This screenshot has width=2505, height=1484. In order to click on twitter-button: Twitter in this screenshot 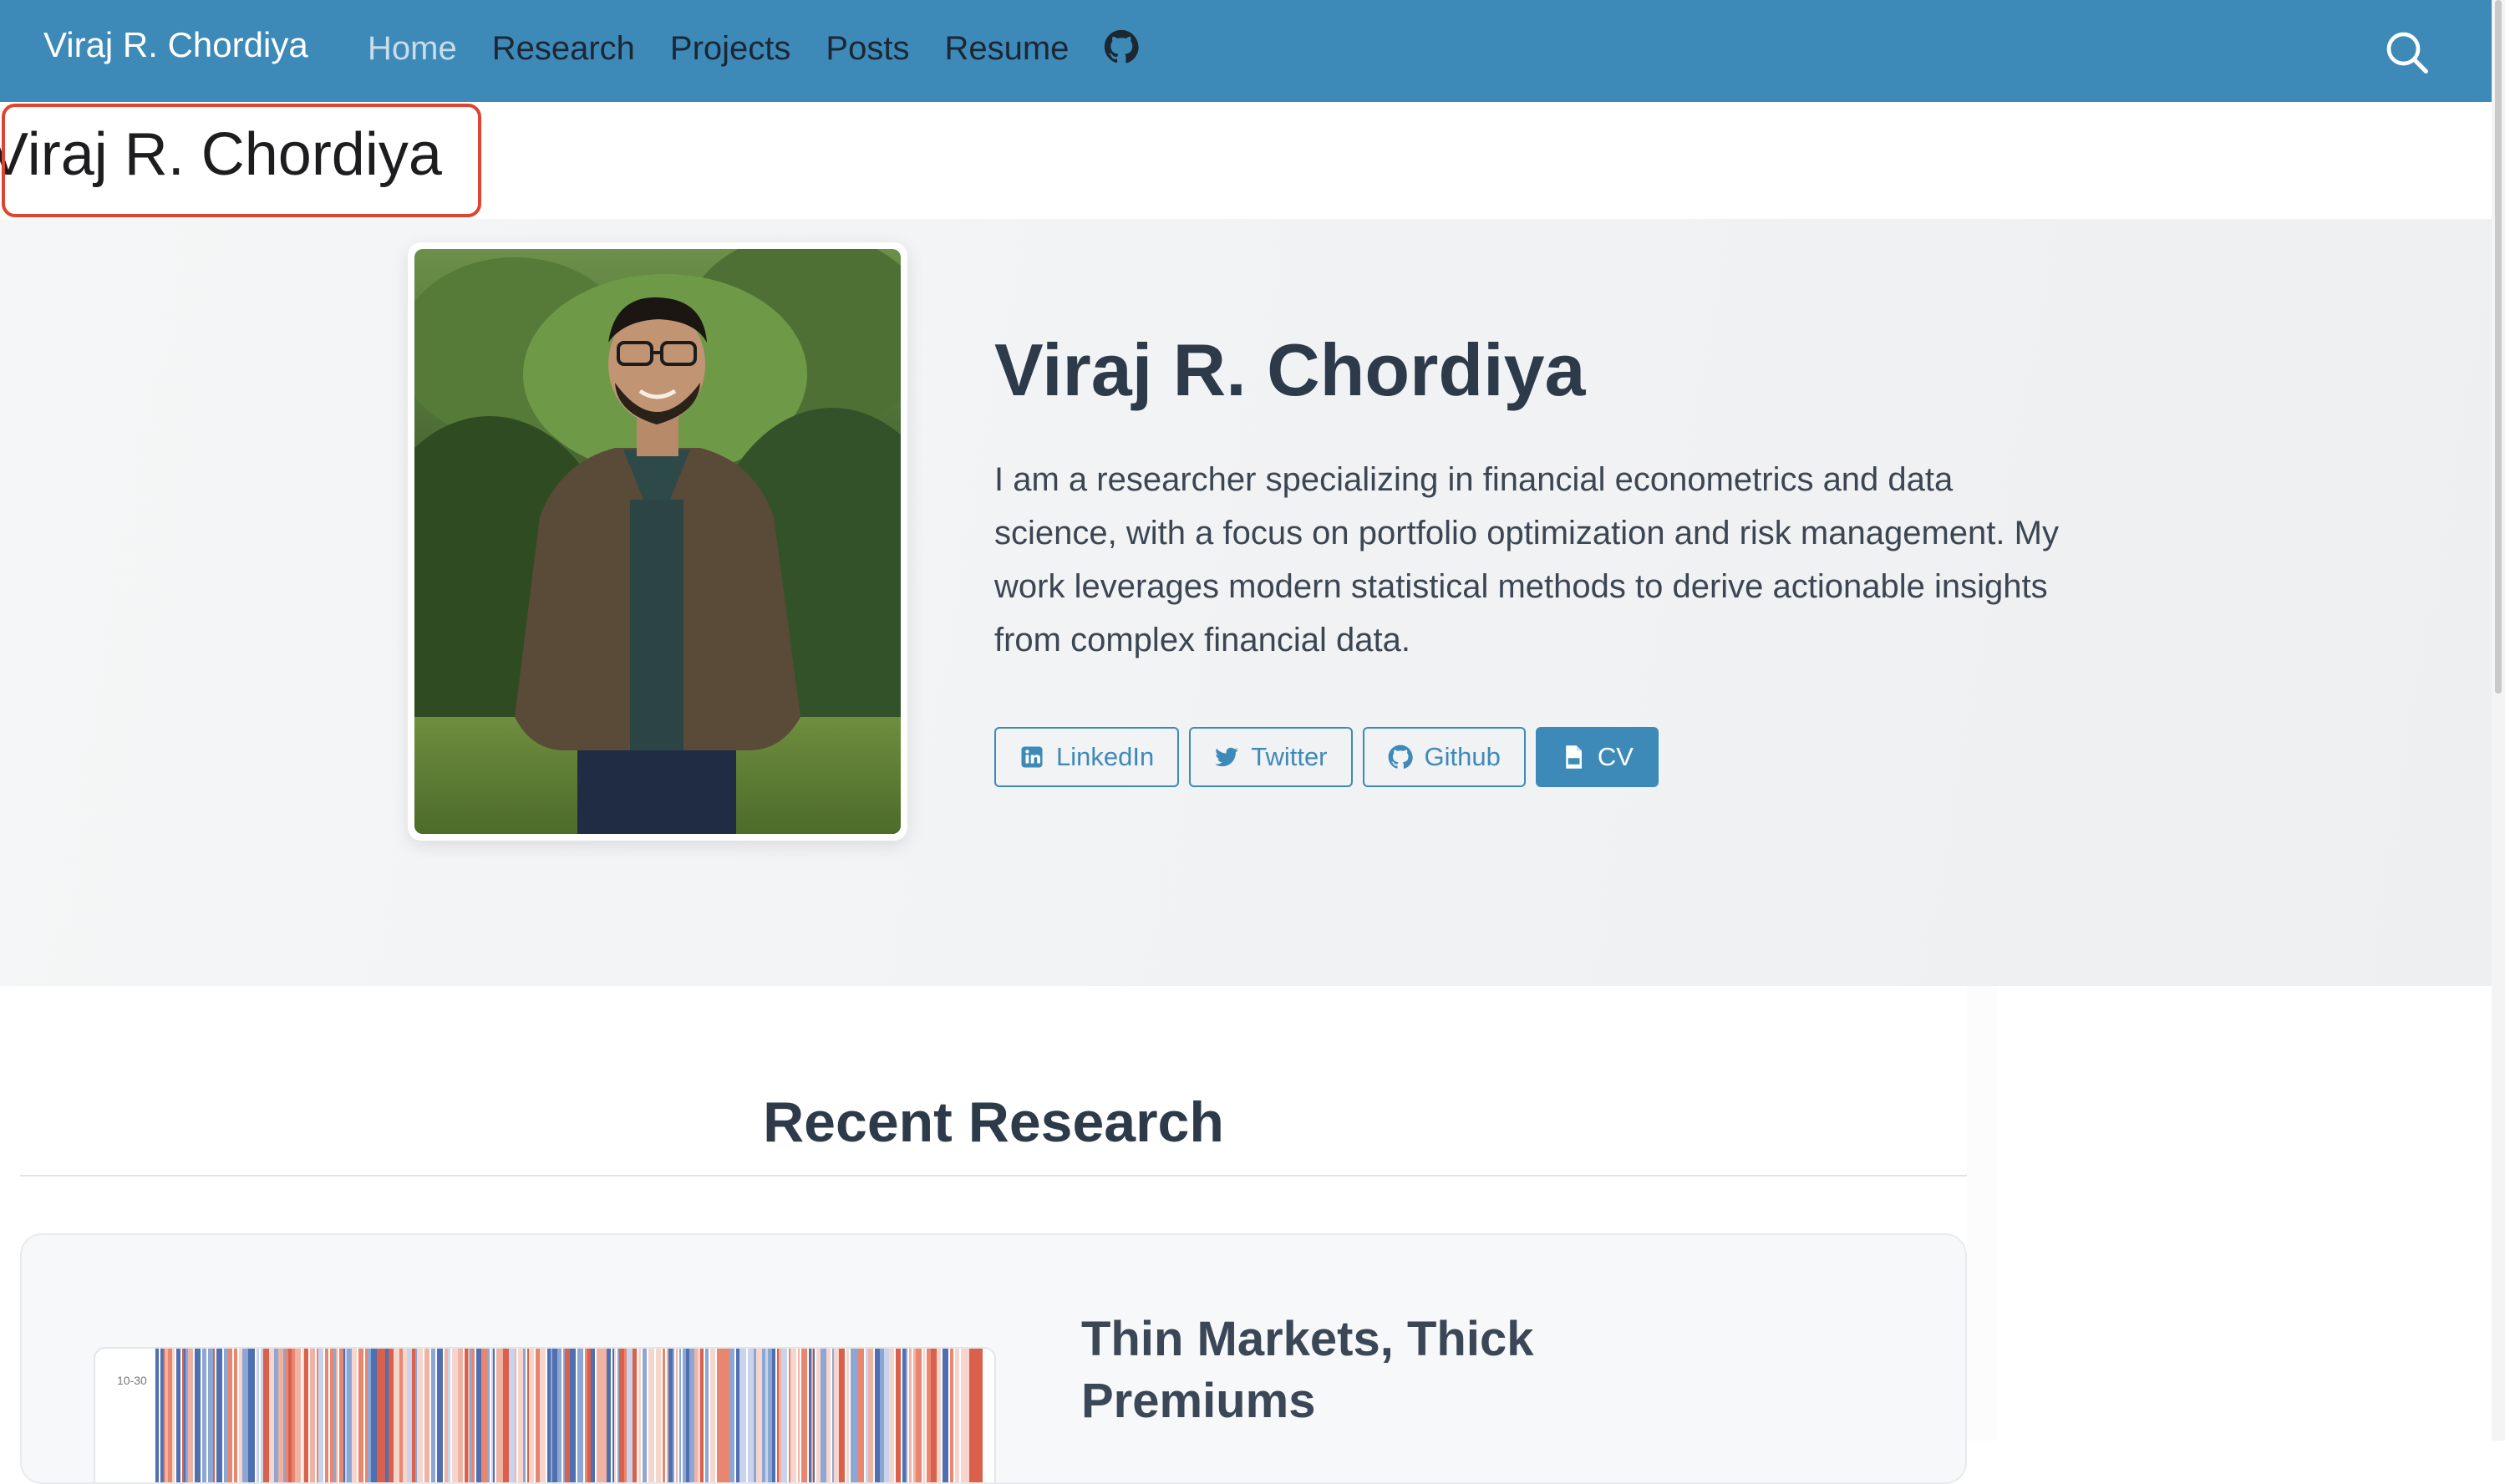, I will do `click(1271, 757)`.